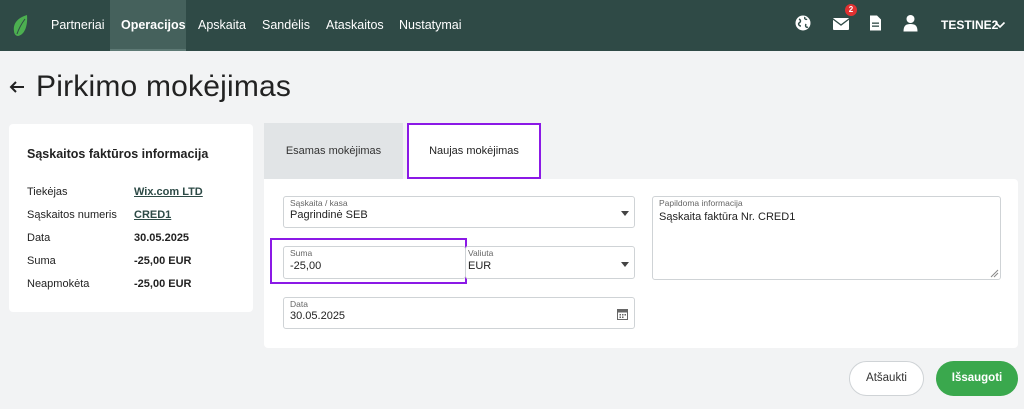  What do you see at coordinates (162, 238) in the screenshot?
I see `date-value: 30.05.2025` at bounding box center [162, 238].